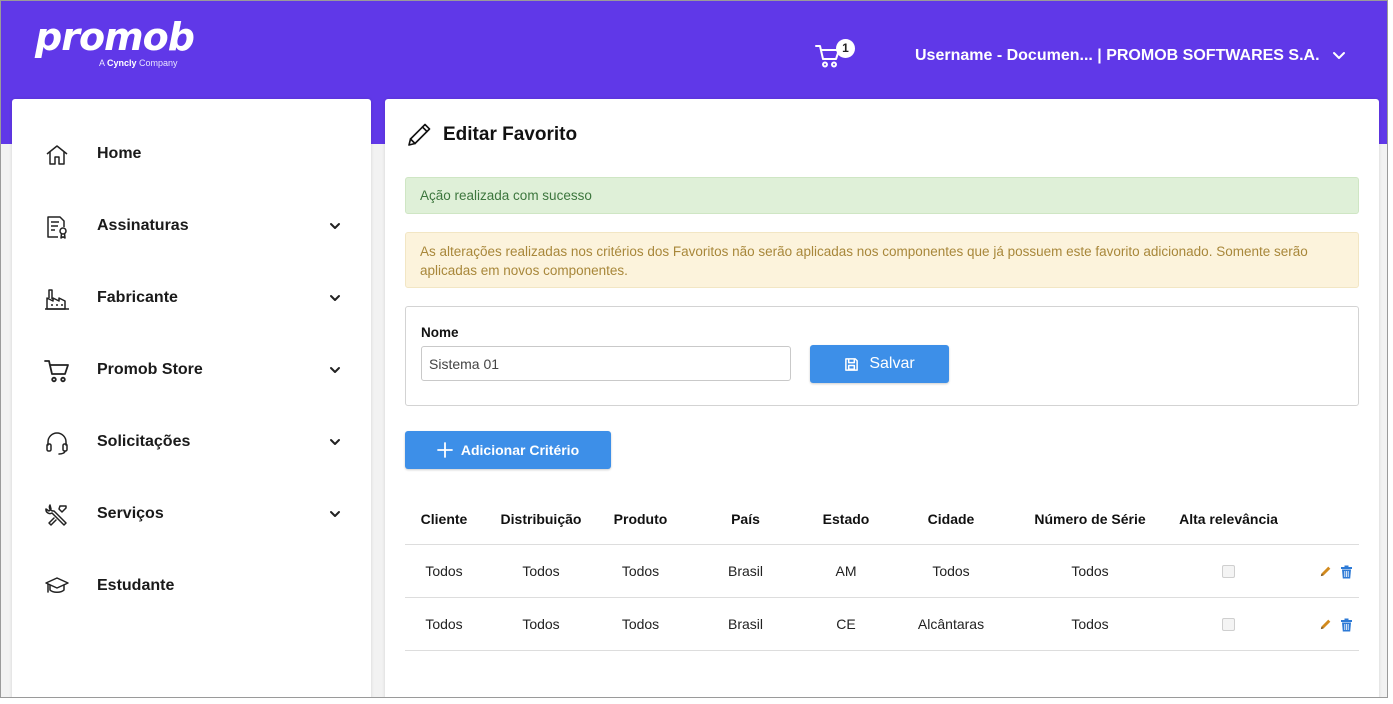 The width and height of the screenshot is (1393, 704). What do you see at coordinates (440, 332) in the screenshot?
I see `name-label: Nome` at bounding box center [440, 332].